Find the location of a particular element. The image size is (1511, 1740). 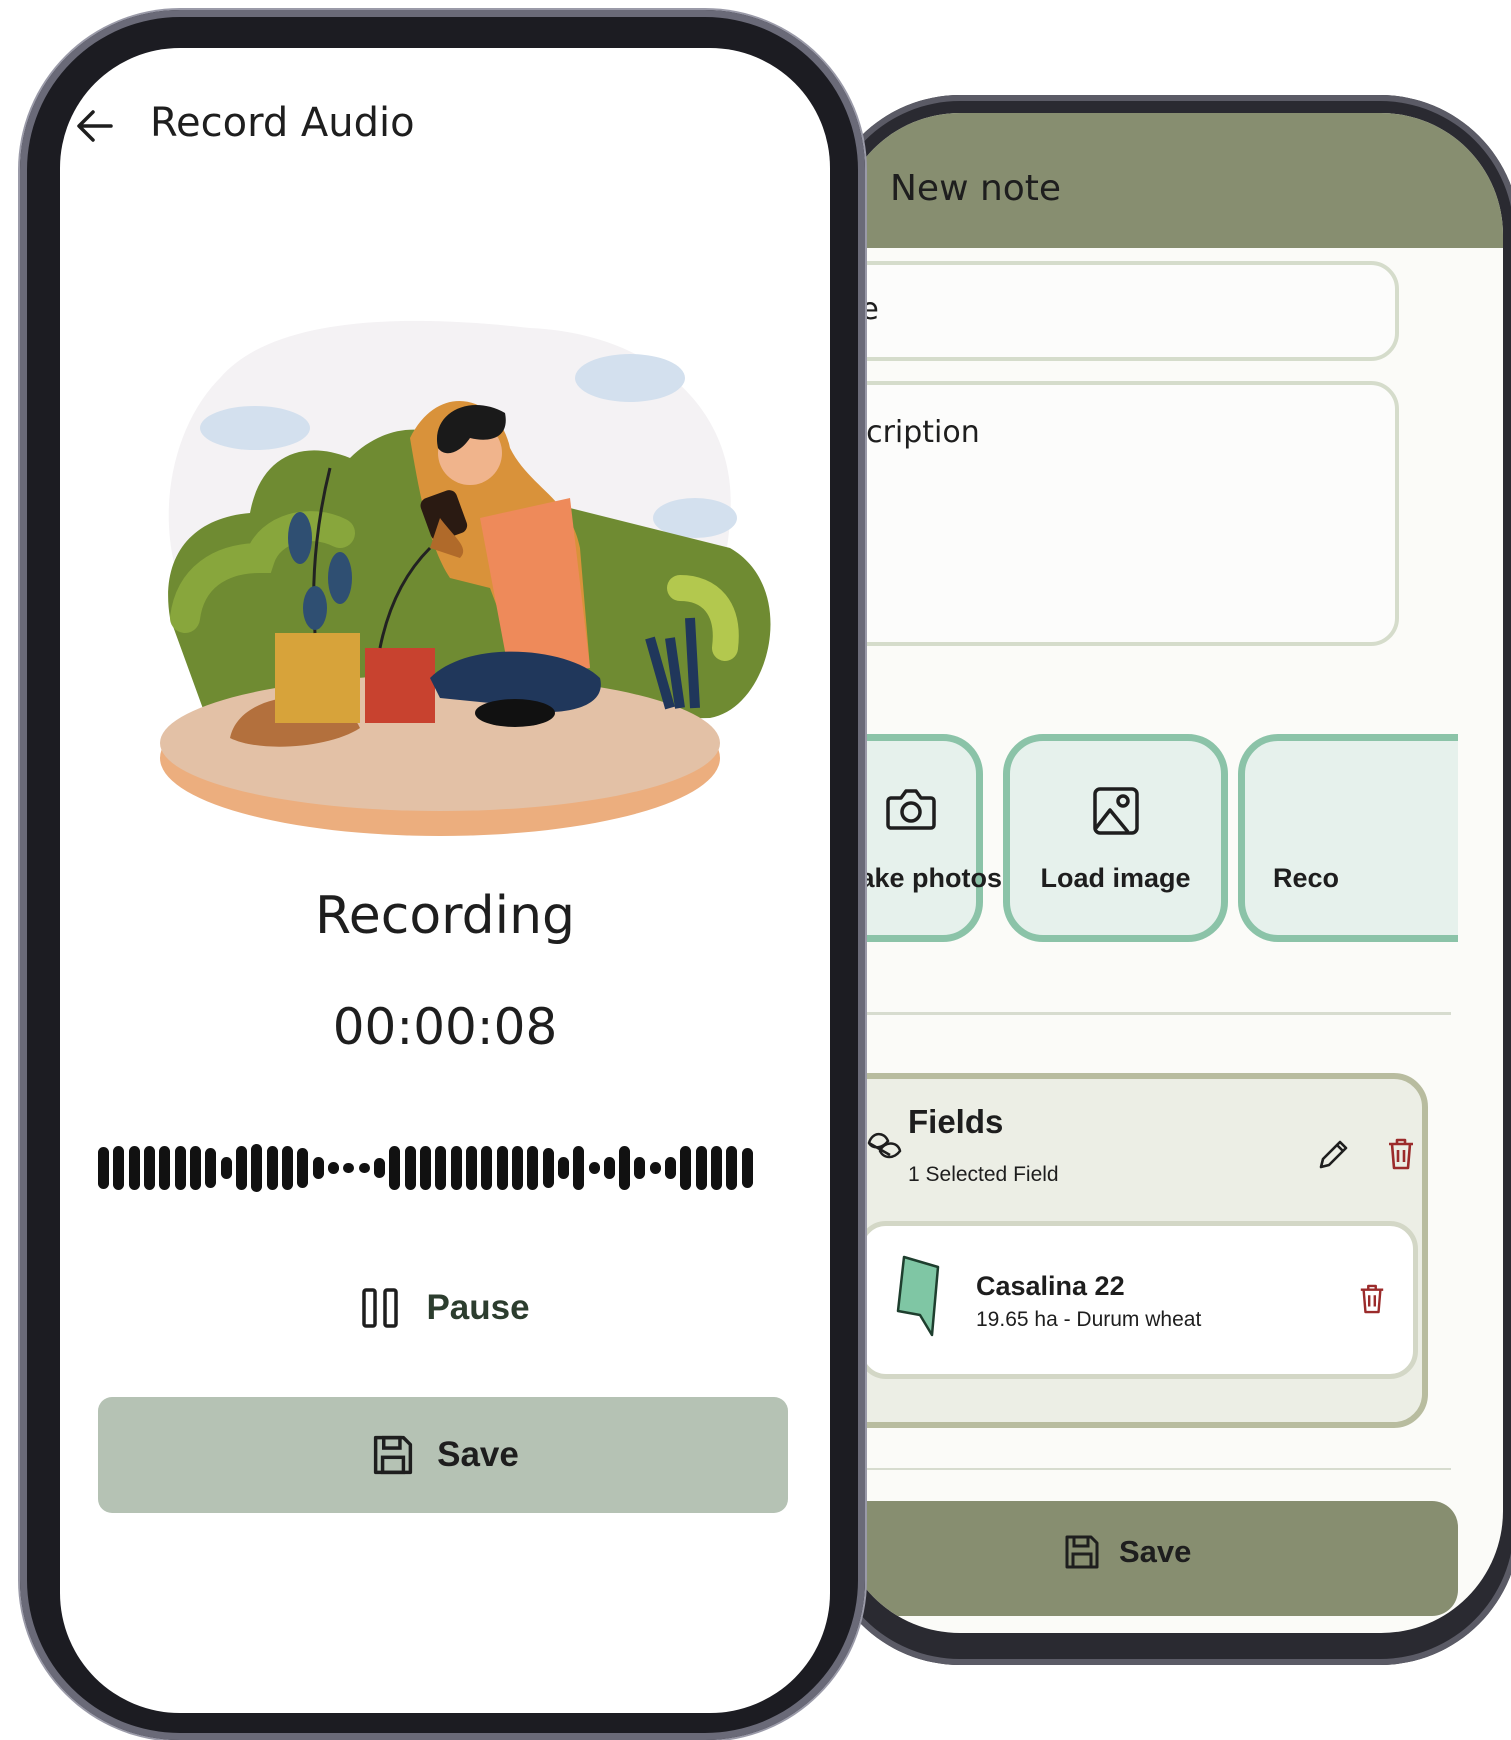

recording-status: Recording is located at coordinates (445, 916).